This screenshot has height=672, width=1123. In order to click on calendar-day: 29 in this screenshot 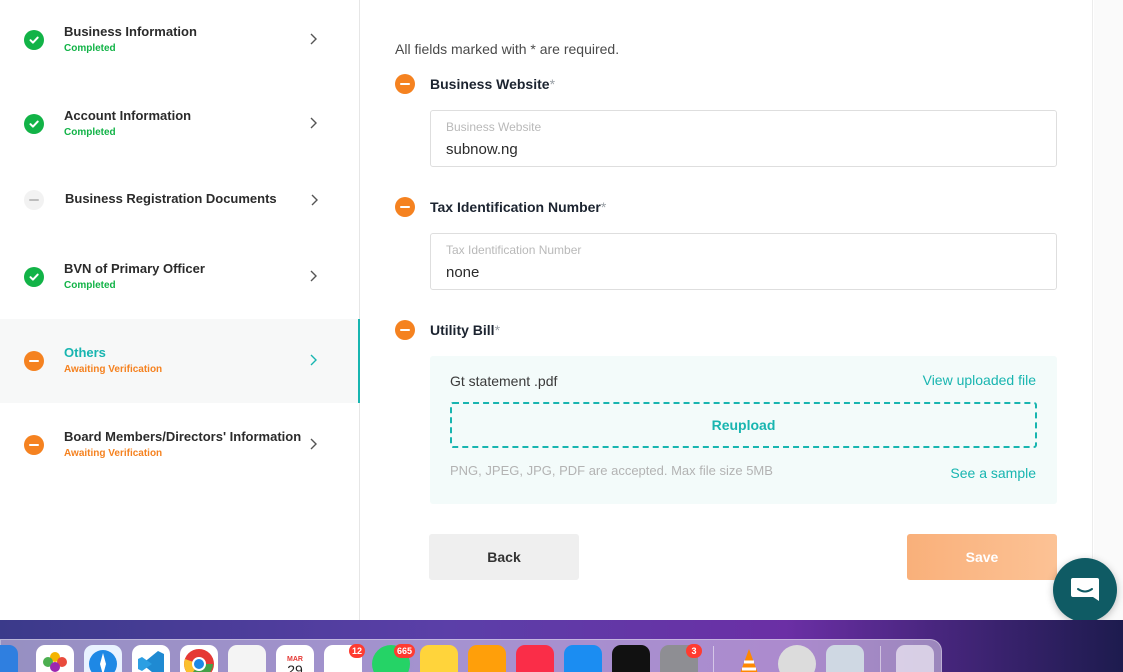, I will do `click(295, 666)`.